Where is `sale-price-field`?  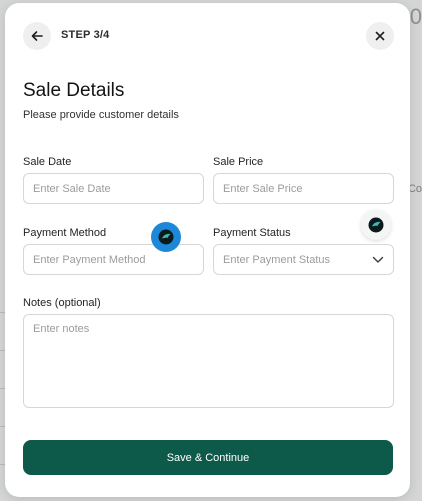
sale-price-field is located at coordinates (303, 188).